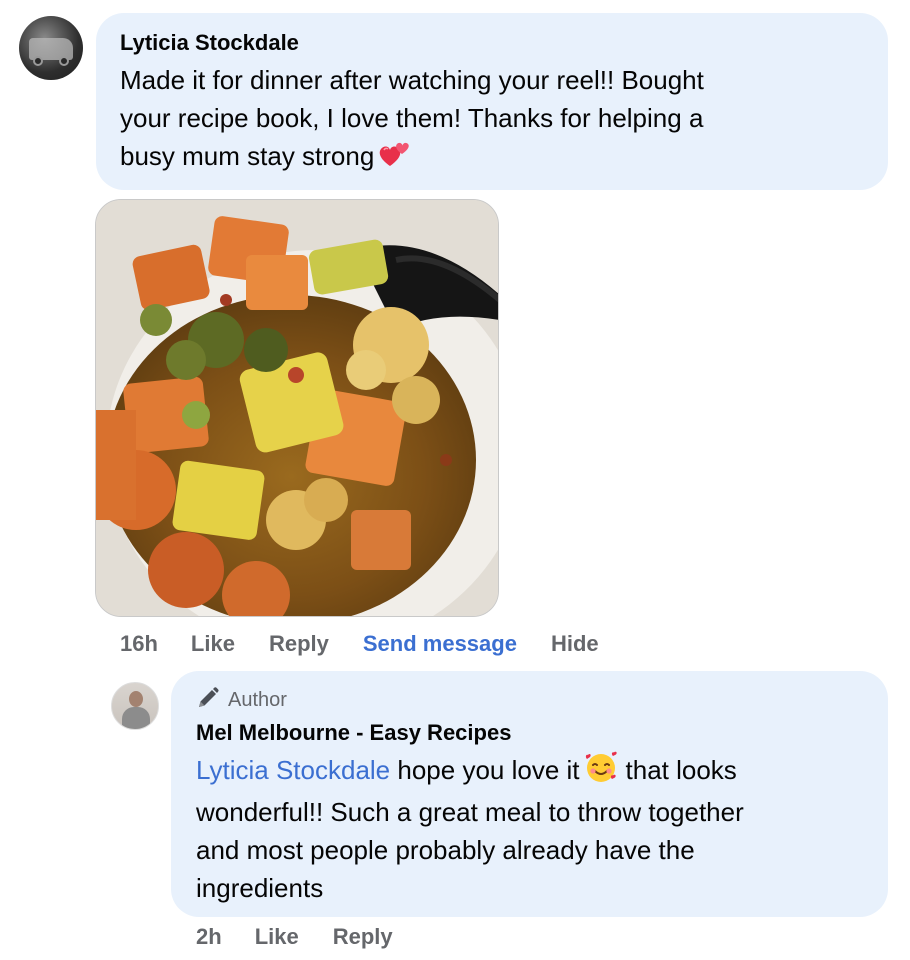 Image resolution: width=910 pixels, height=960 pixels. Describe the element at coordinates (353, 733) in the screenshot. I see `reply-author-name: Mel Melbourne - Easy Recipes` at that location.